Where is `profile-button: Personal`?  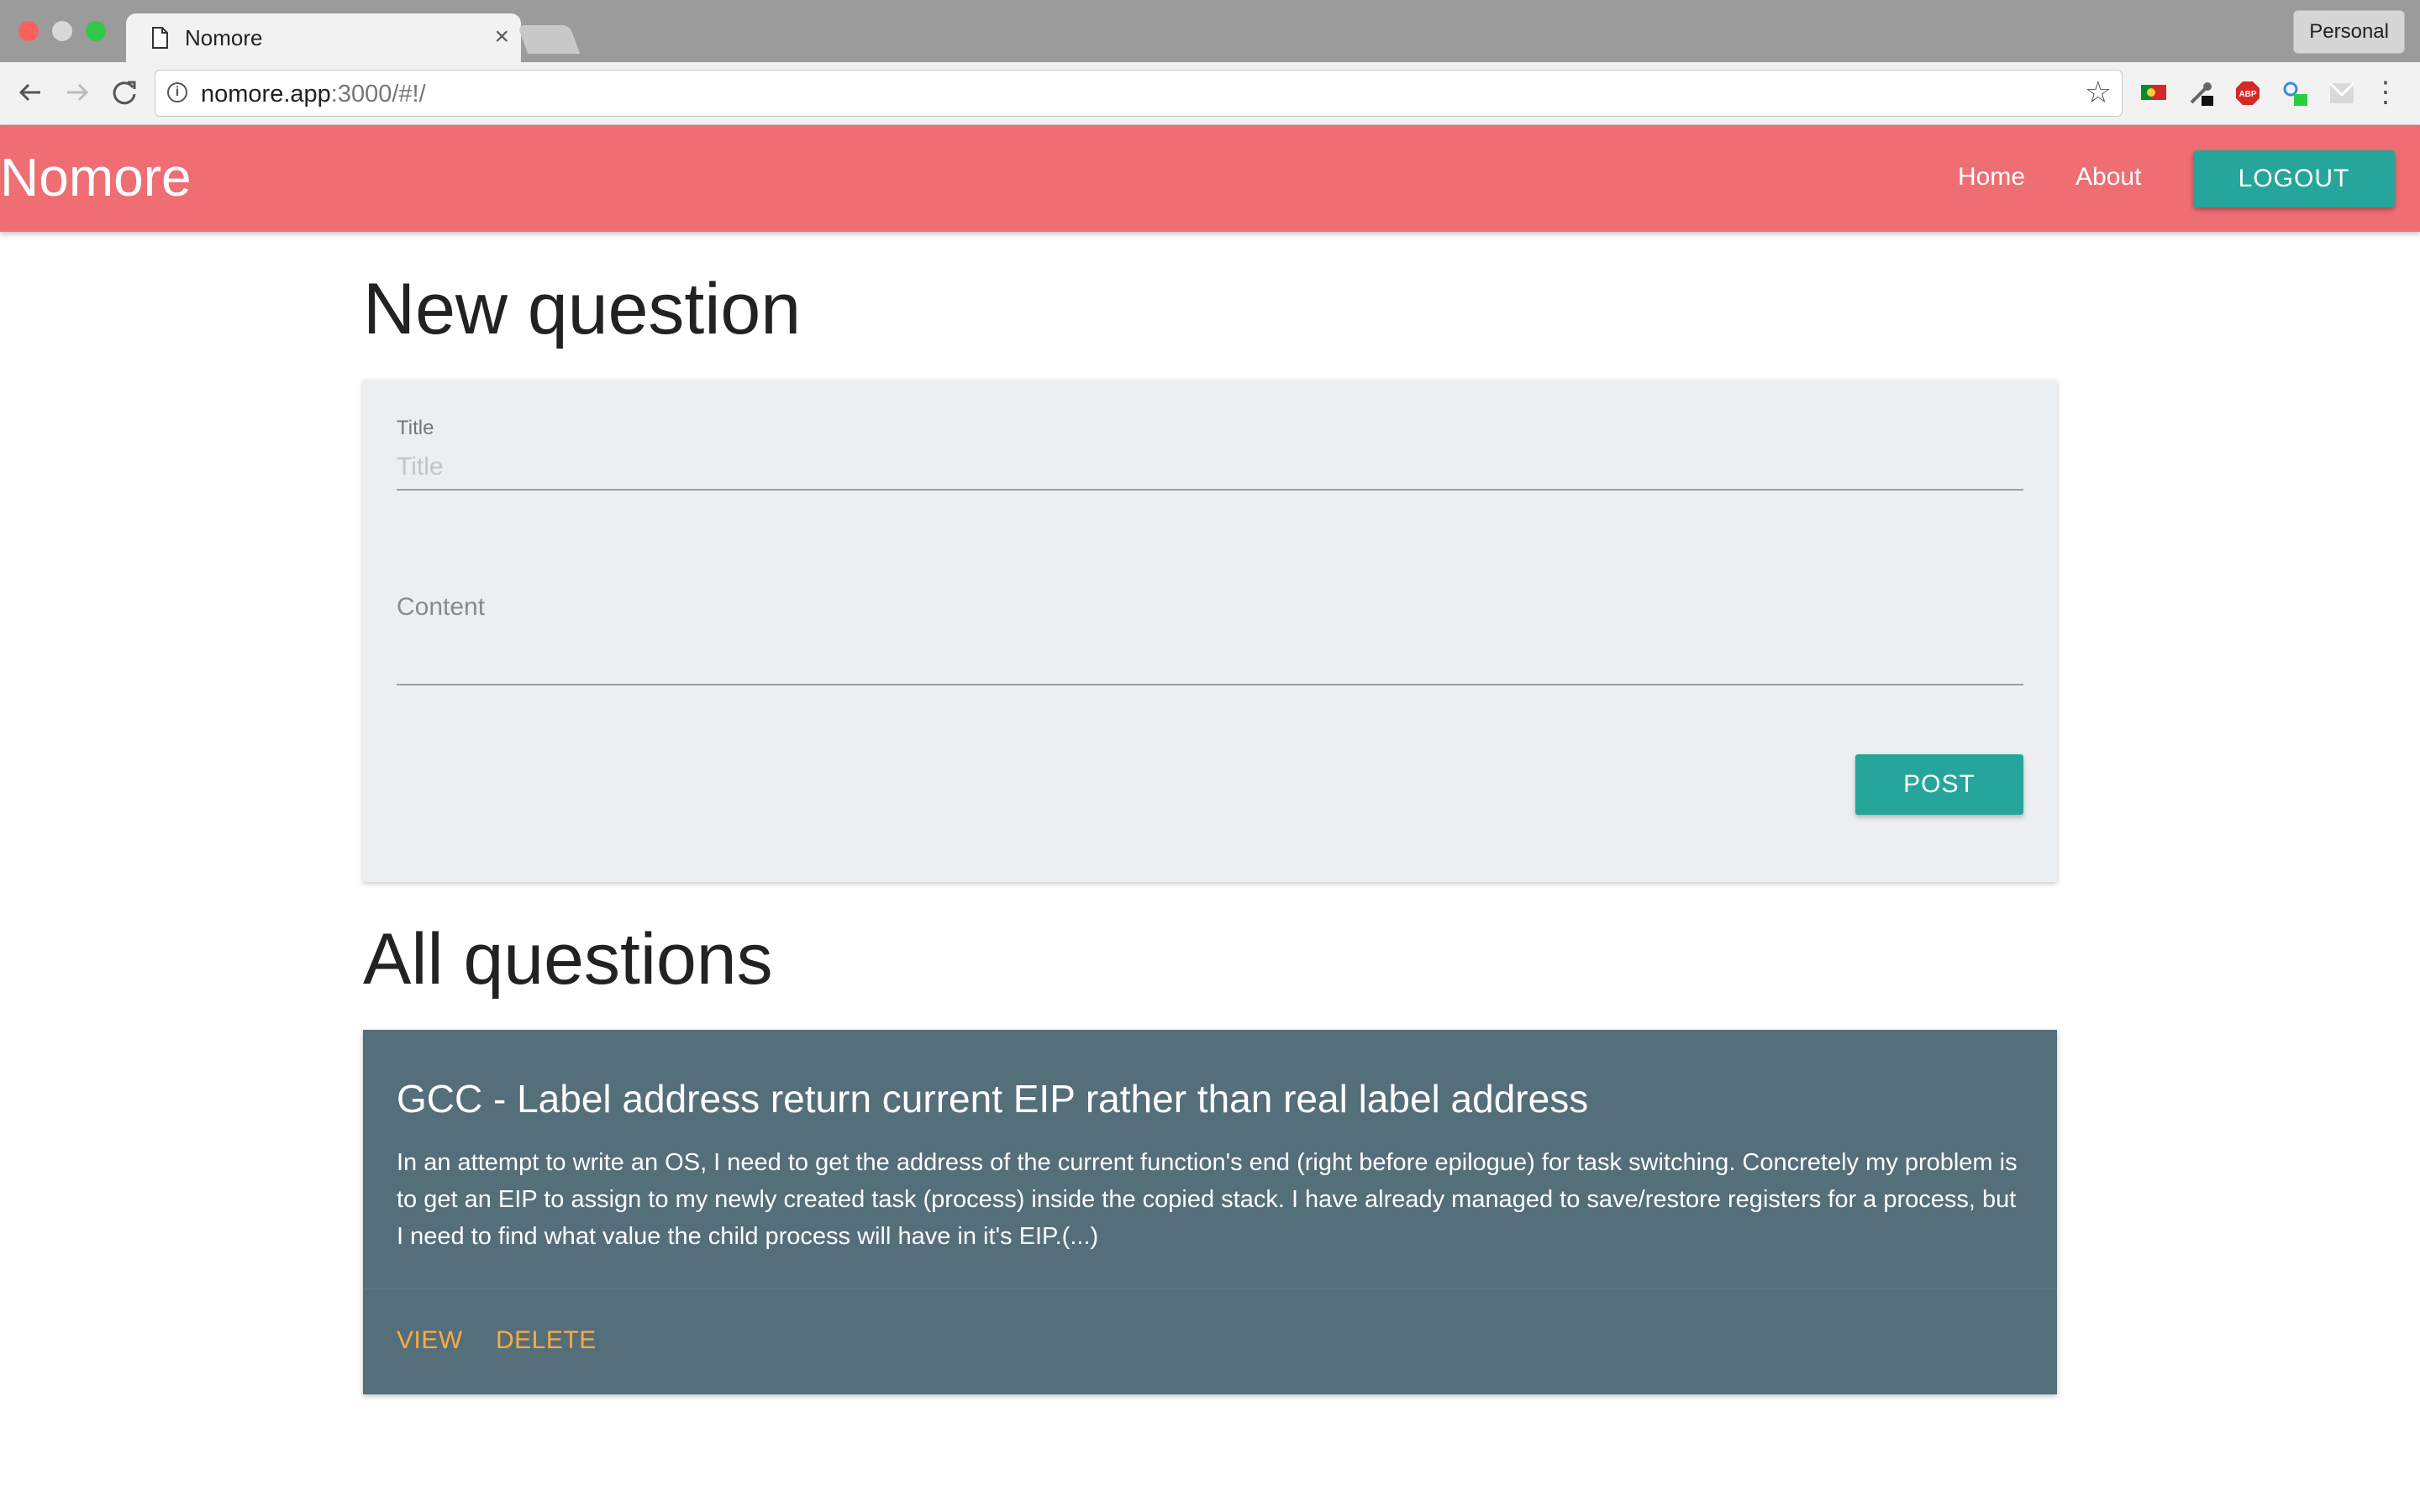
profile-button: Personal is located at coordinates (2349, 32).